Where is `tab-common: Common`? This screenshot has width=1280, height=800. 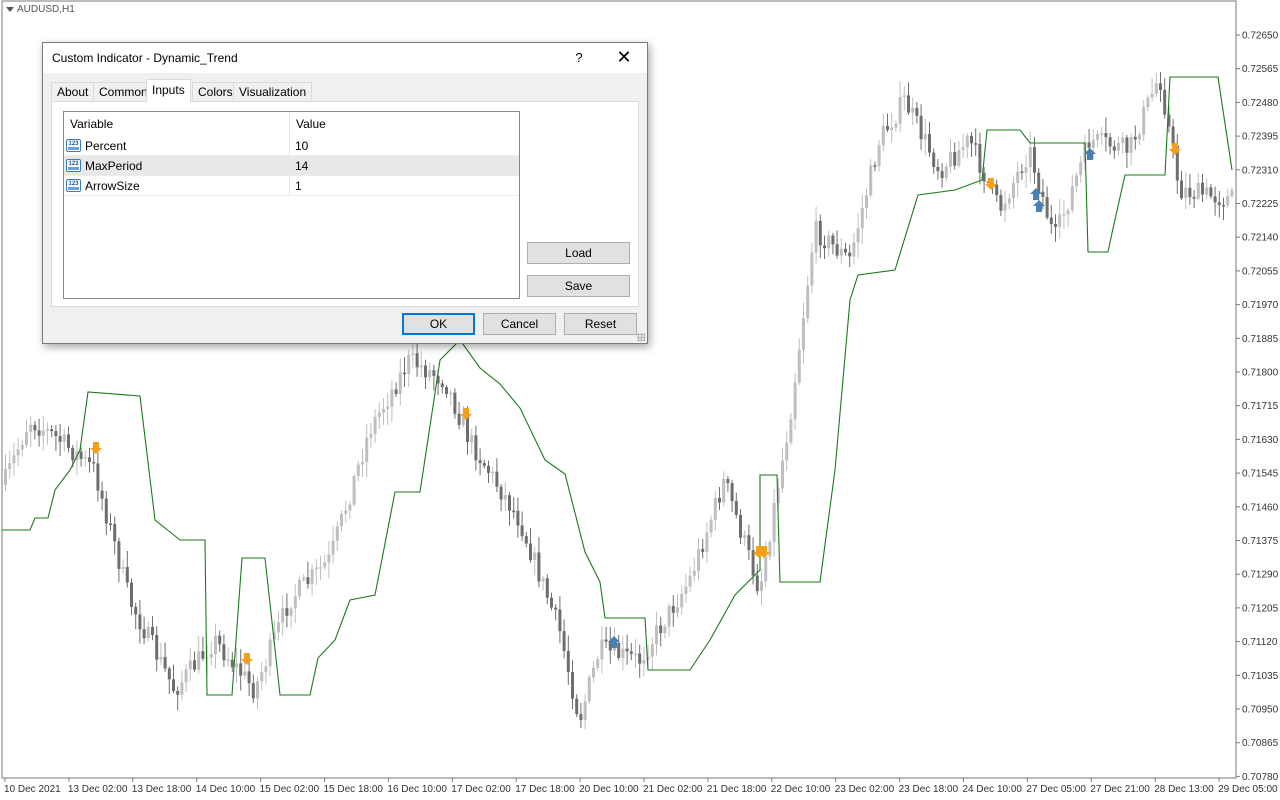 tab-common: Common is located at coordinates (123, 91).